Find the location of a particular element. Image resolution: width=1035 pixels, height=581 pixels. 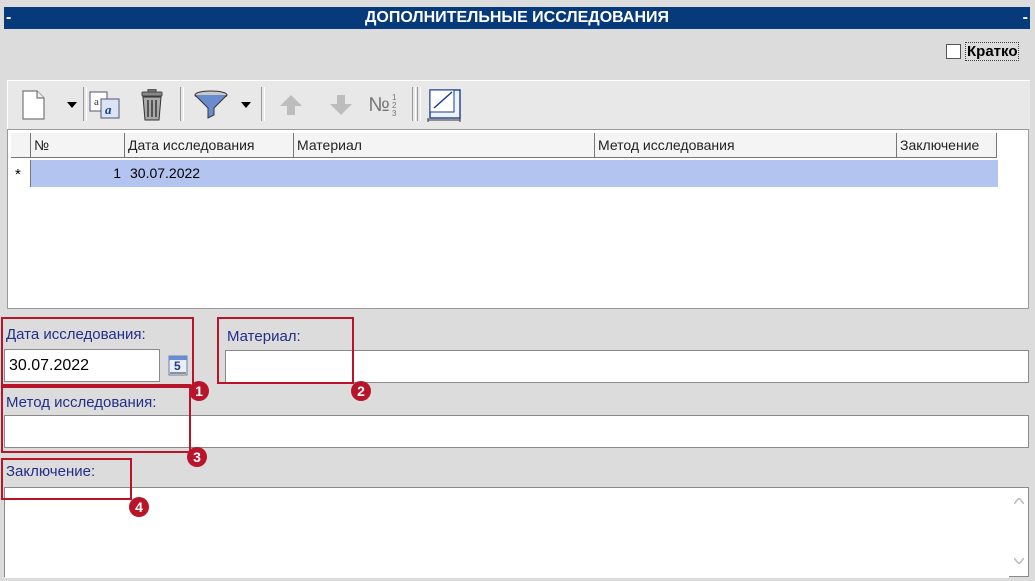

annotation-badge-3: 3 is located at coordinates (197, 457).